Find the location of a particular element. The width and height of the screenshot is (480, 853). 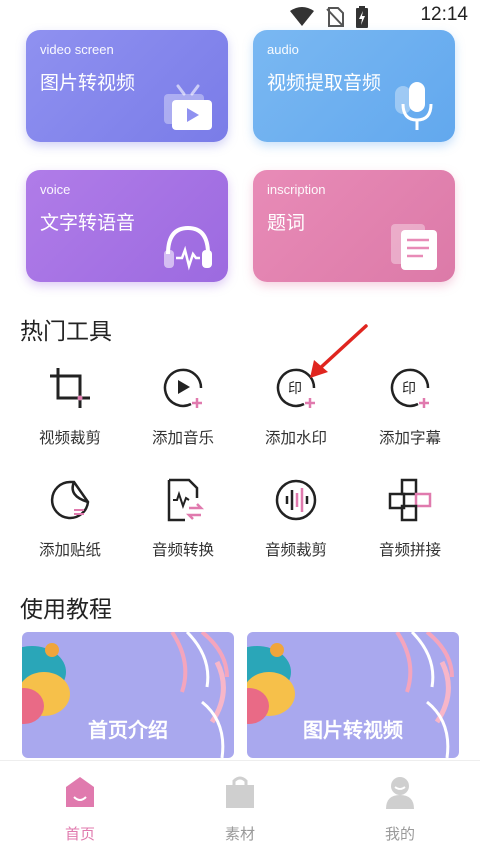

nav-label: 首页 is located at coordinates (79, 834).